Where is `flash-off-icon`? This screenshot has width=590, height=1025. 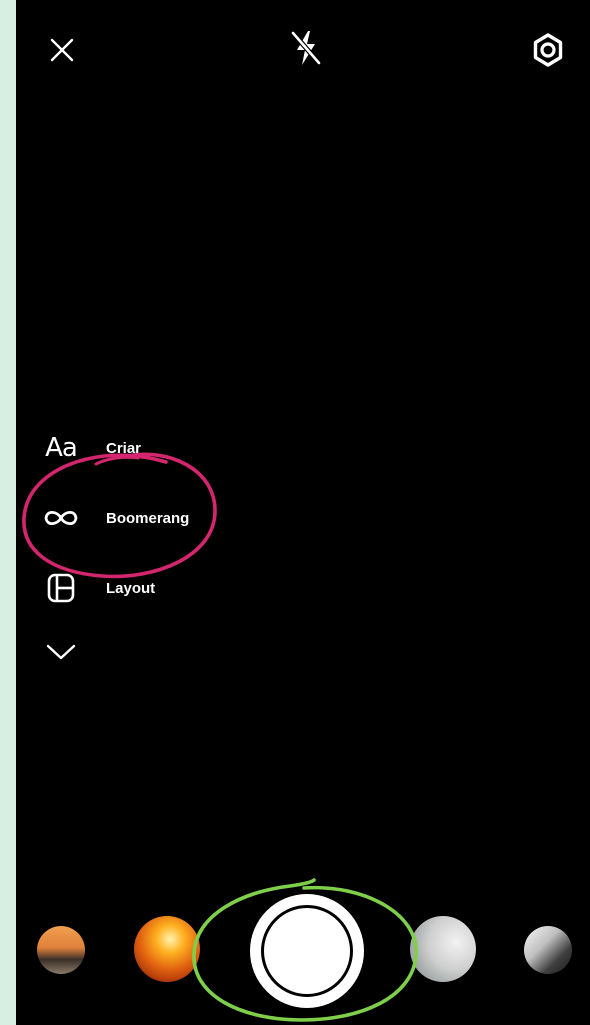 flash-off-icon is located at coordinates (306, 48).